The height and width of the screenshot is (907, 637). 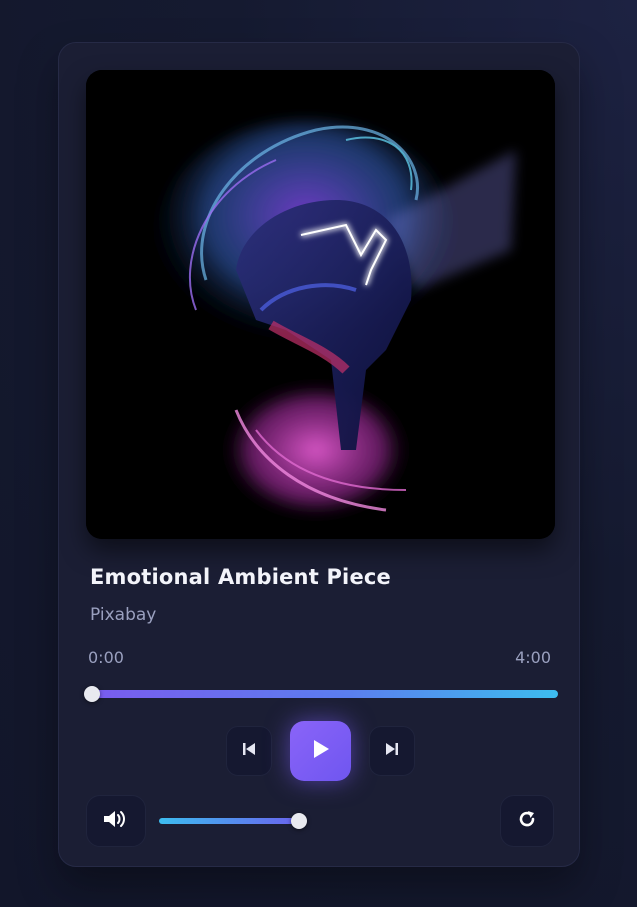 What do you see at coordinates (233, 821) in the screenshot?
I see `volume-slider` at bounding box center [233, 821].